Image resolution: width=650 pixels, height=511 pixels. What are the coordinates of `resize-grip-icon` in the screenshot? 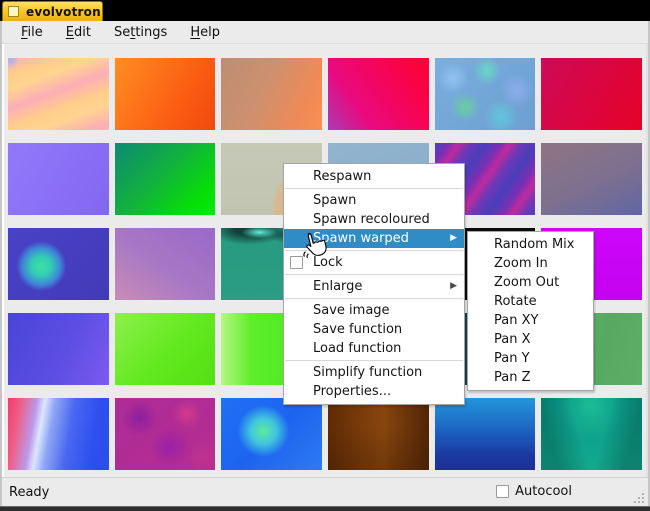 It's located at (638, 497).